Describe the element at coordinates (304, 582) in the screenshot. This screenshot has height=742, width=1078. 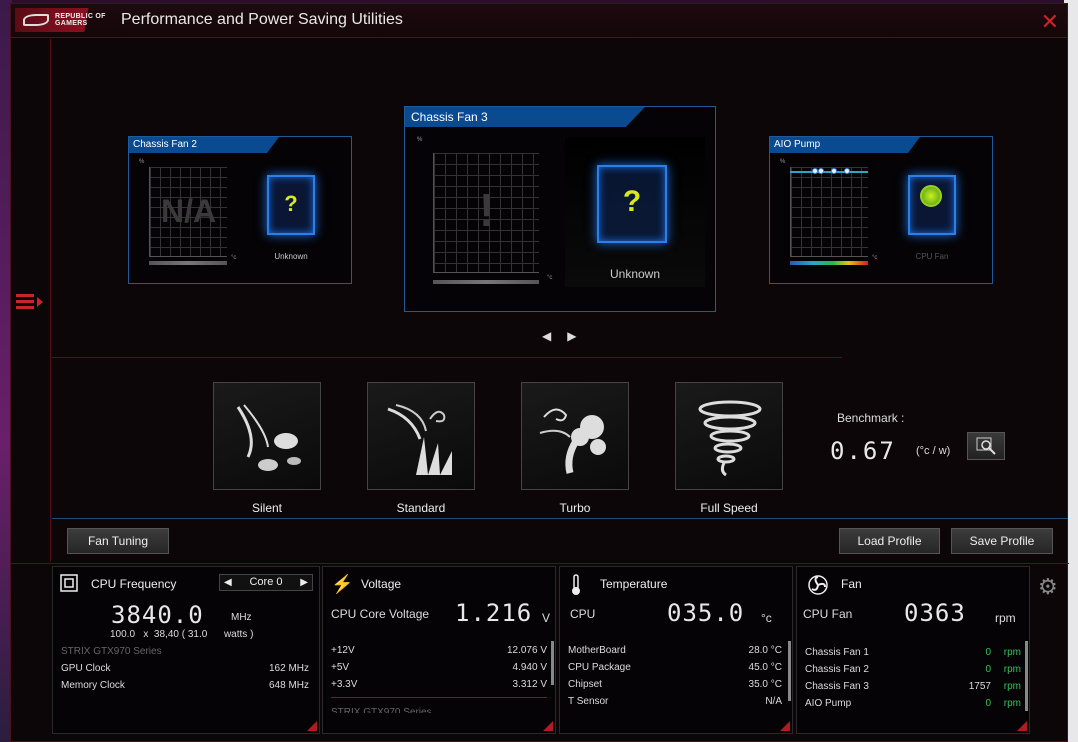
I see `core-next-icon: ▶` at that location.